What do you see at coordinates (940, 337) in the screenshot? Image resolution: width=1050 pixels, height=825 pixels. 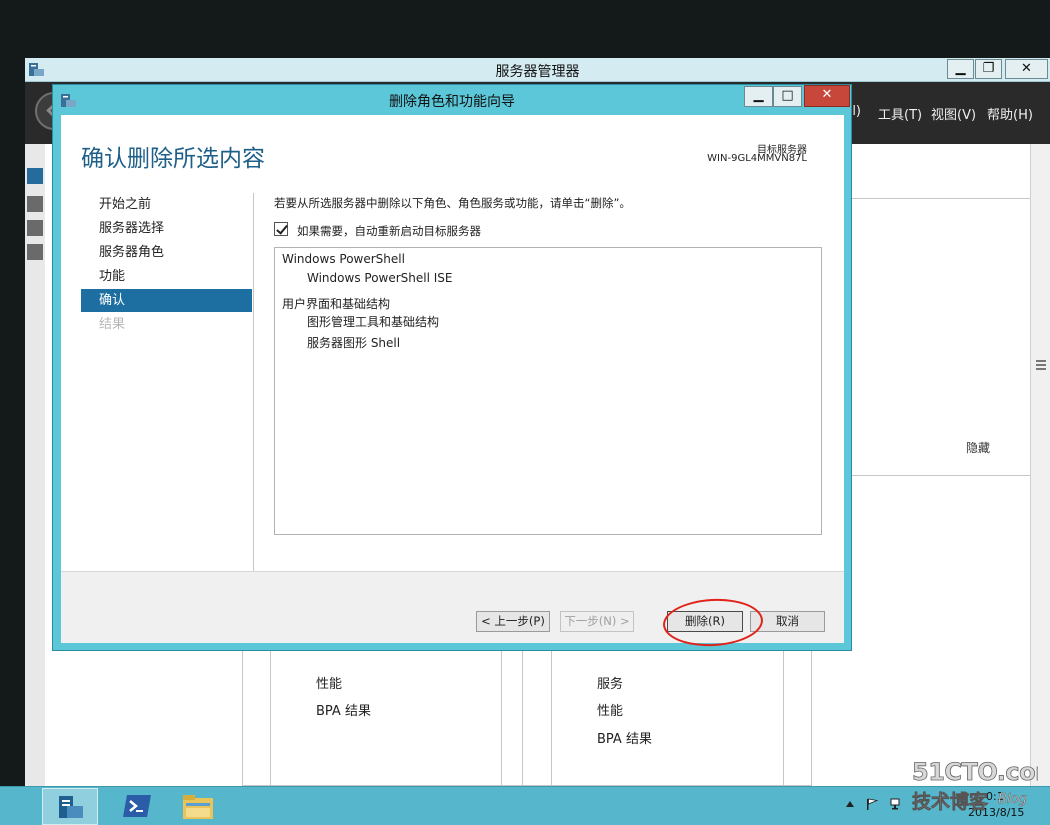 I see `welcome-panel: 隐藏` at bounding box center [940, 337].